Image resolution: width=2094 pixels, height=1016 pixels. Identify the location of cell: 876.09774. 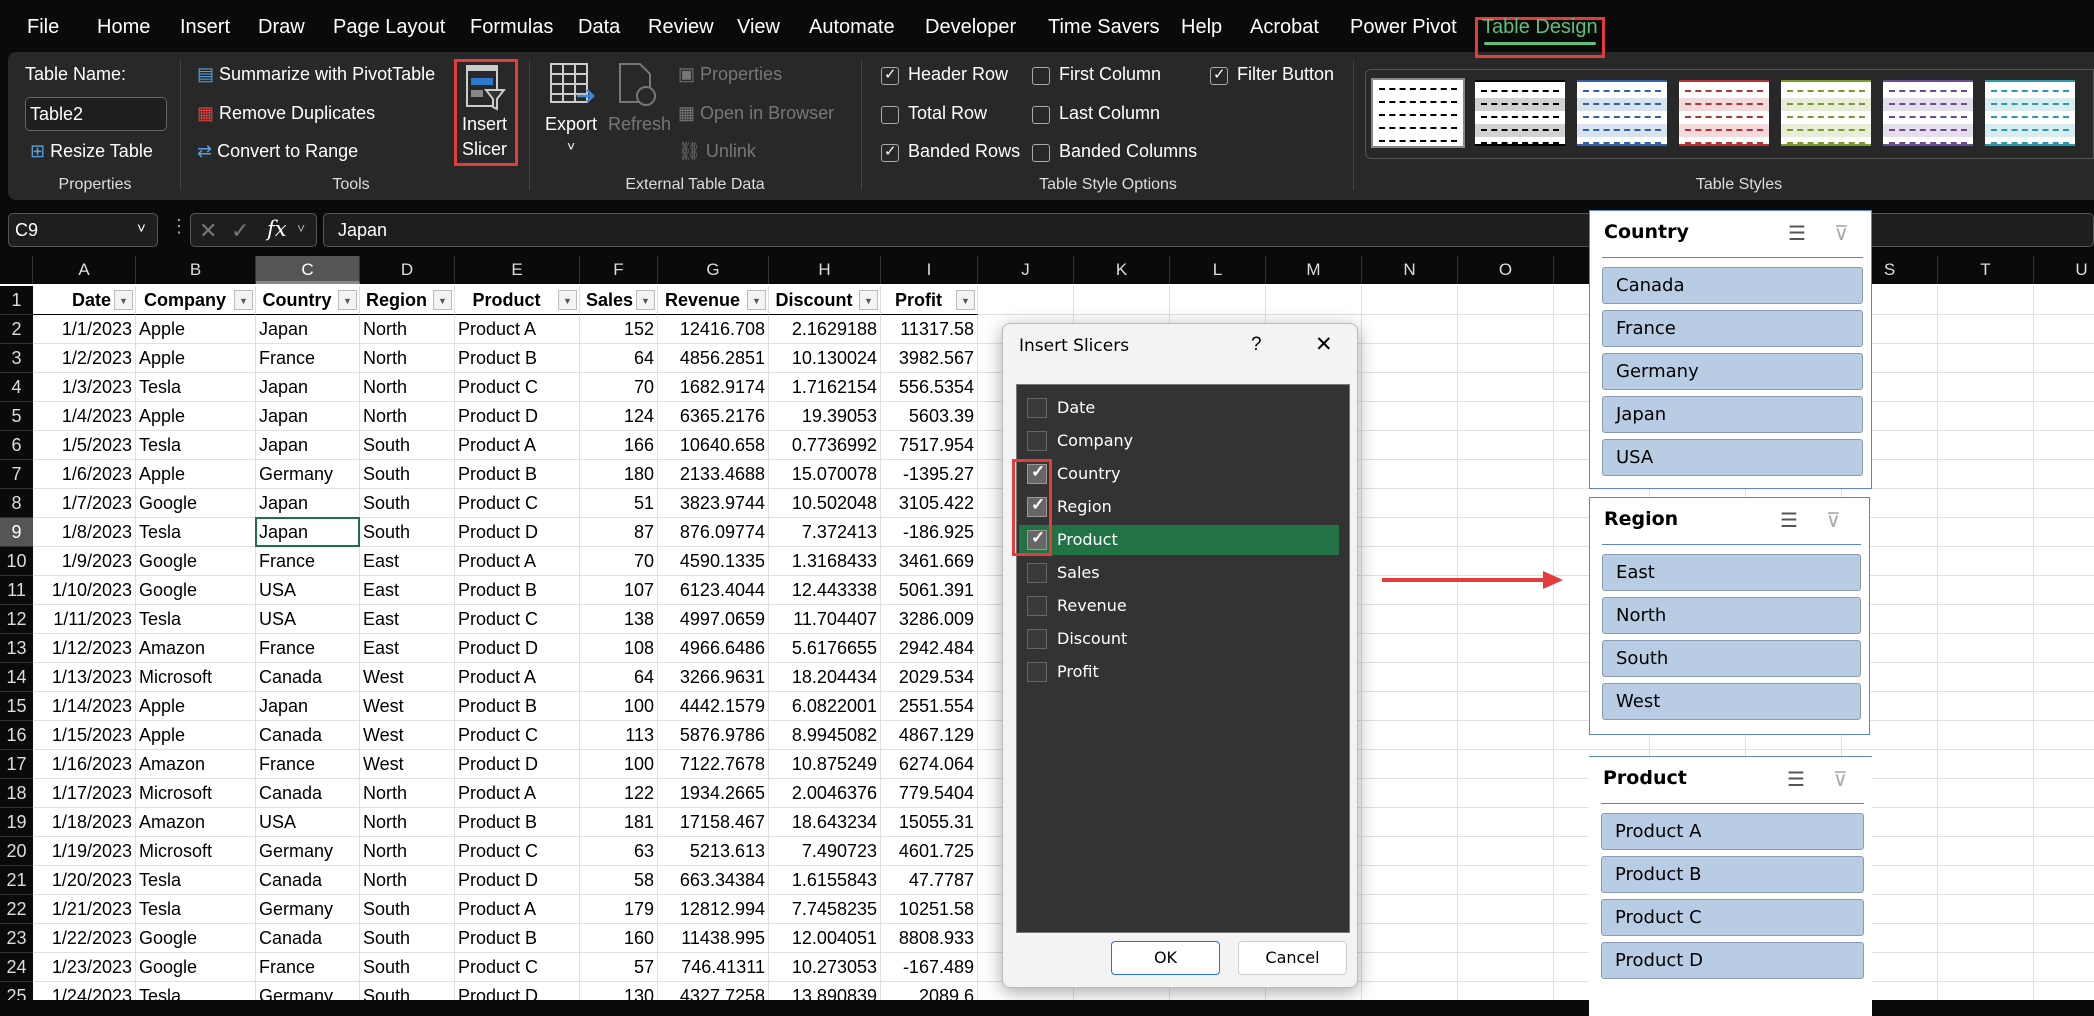
(713, 532).